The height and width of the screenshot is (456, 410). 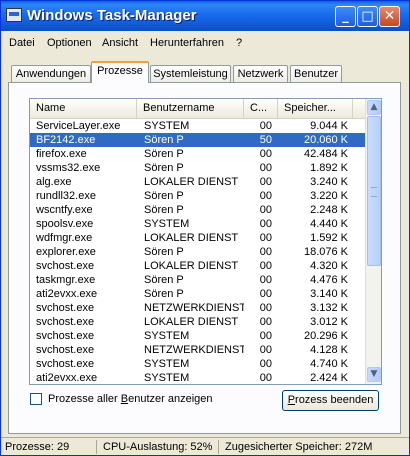 What do you see at coordinates (329, 364) in the screenshot?
I see `memory-cell: 4.740 K` at bounding box center [329, 364].